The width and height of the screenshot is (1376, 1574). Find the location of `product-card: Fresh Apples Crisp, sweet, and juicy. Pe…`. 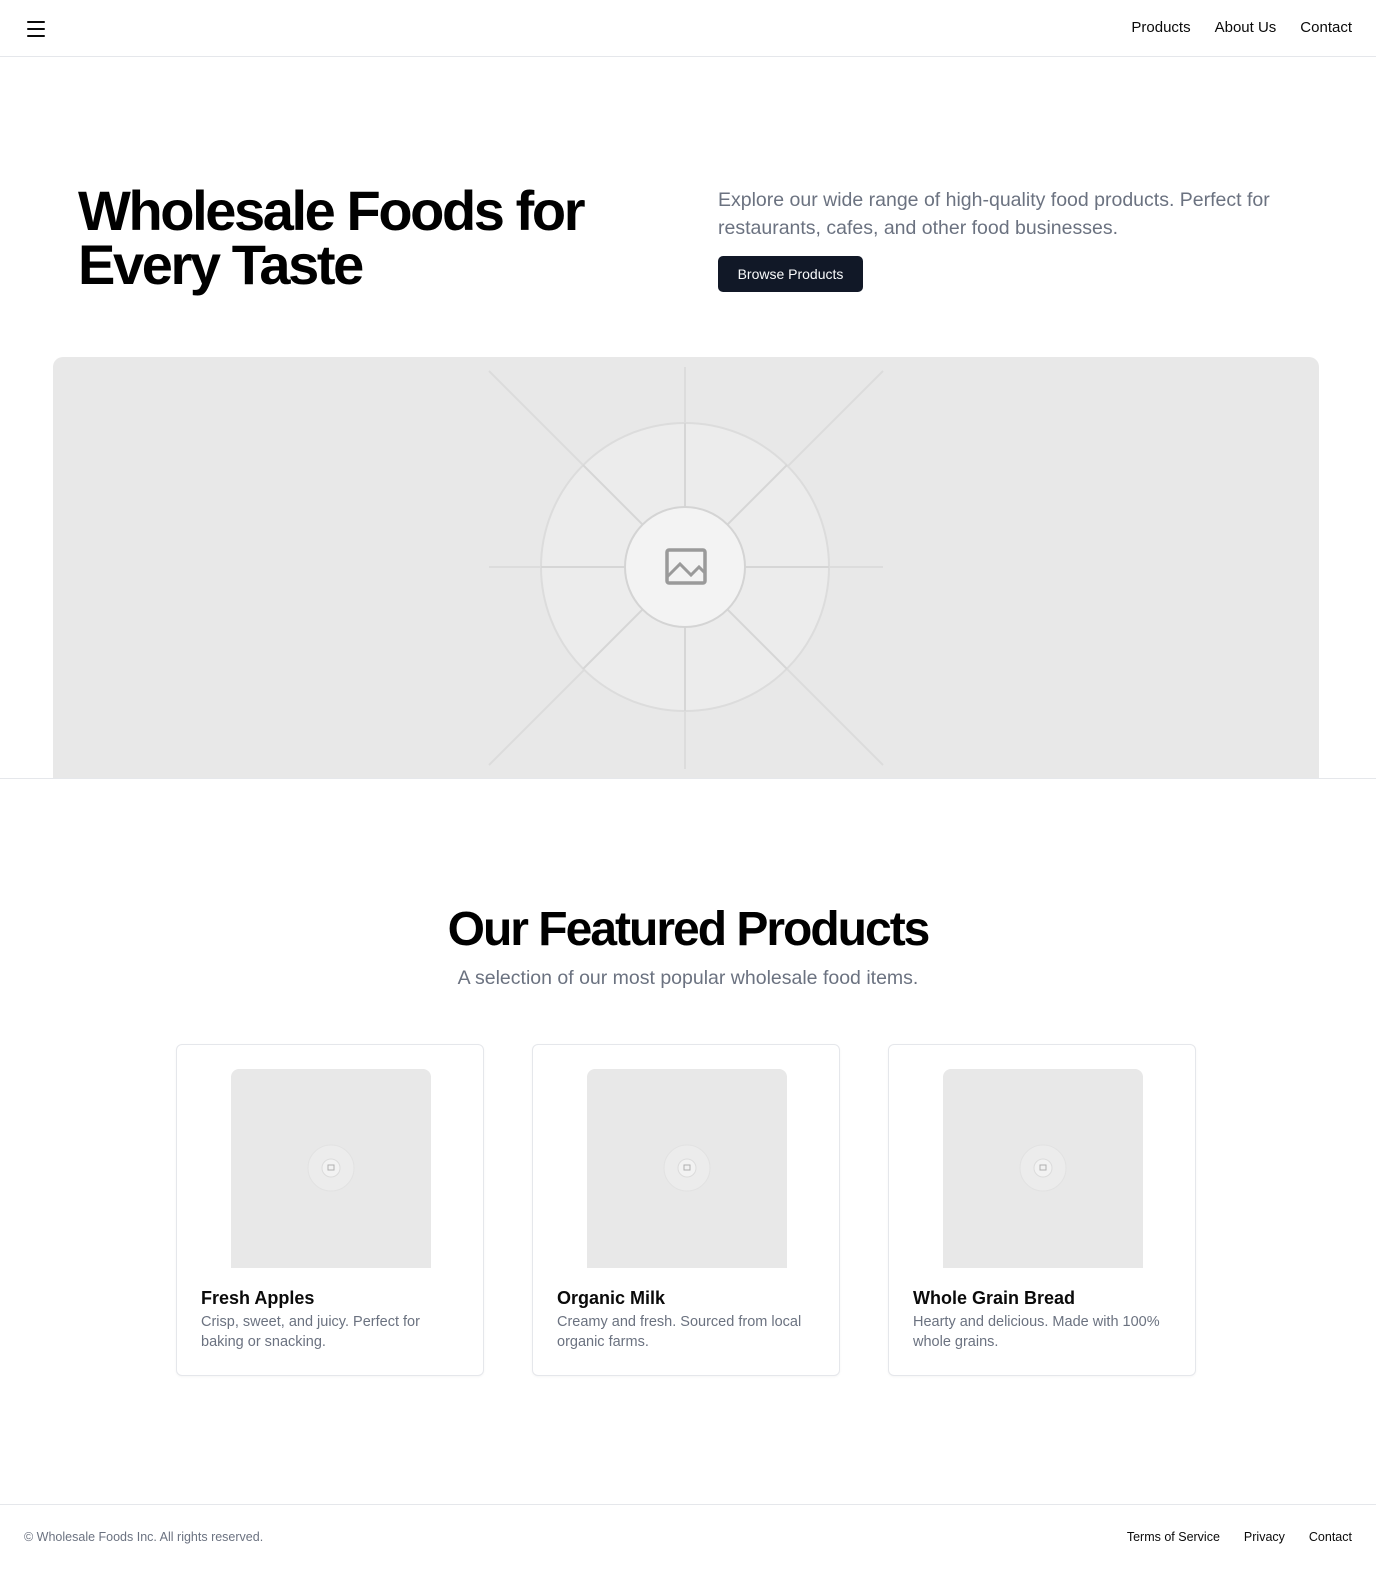

product-card: Fresh Apples Crisp, sweet, and juicy. Pe… is located at coordinates (330, 1210).